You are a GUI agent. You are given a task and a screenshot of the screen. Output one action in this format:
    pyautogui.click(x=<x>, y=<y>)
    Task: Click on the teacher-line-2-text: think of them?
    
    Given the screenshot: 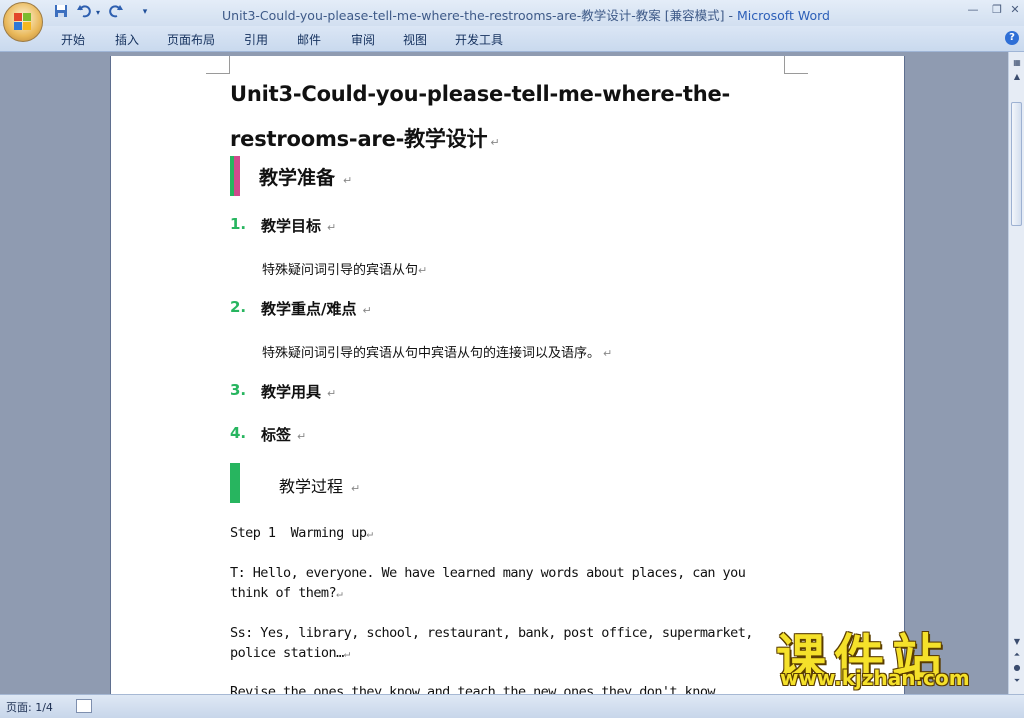 What is the action you would take?
    pyautogui.click(x=283, y=593)
    